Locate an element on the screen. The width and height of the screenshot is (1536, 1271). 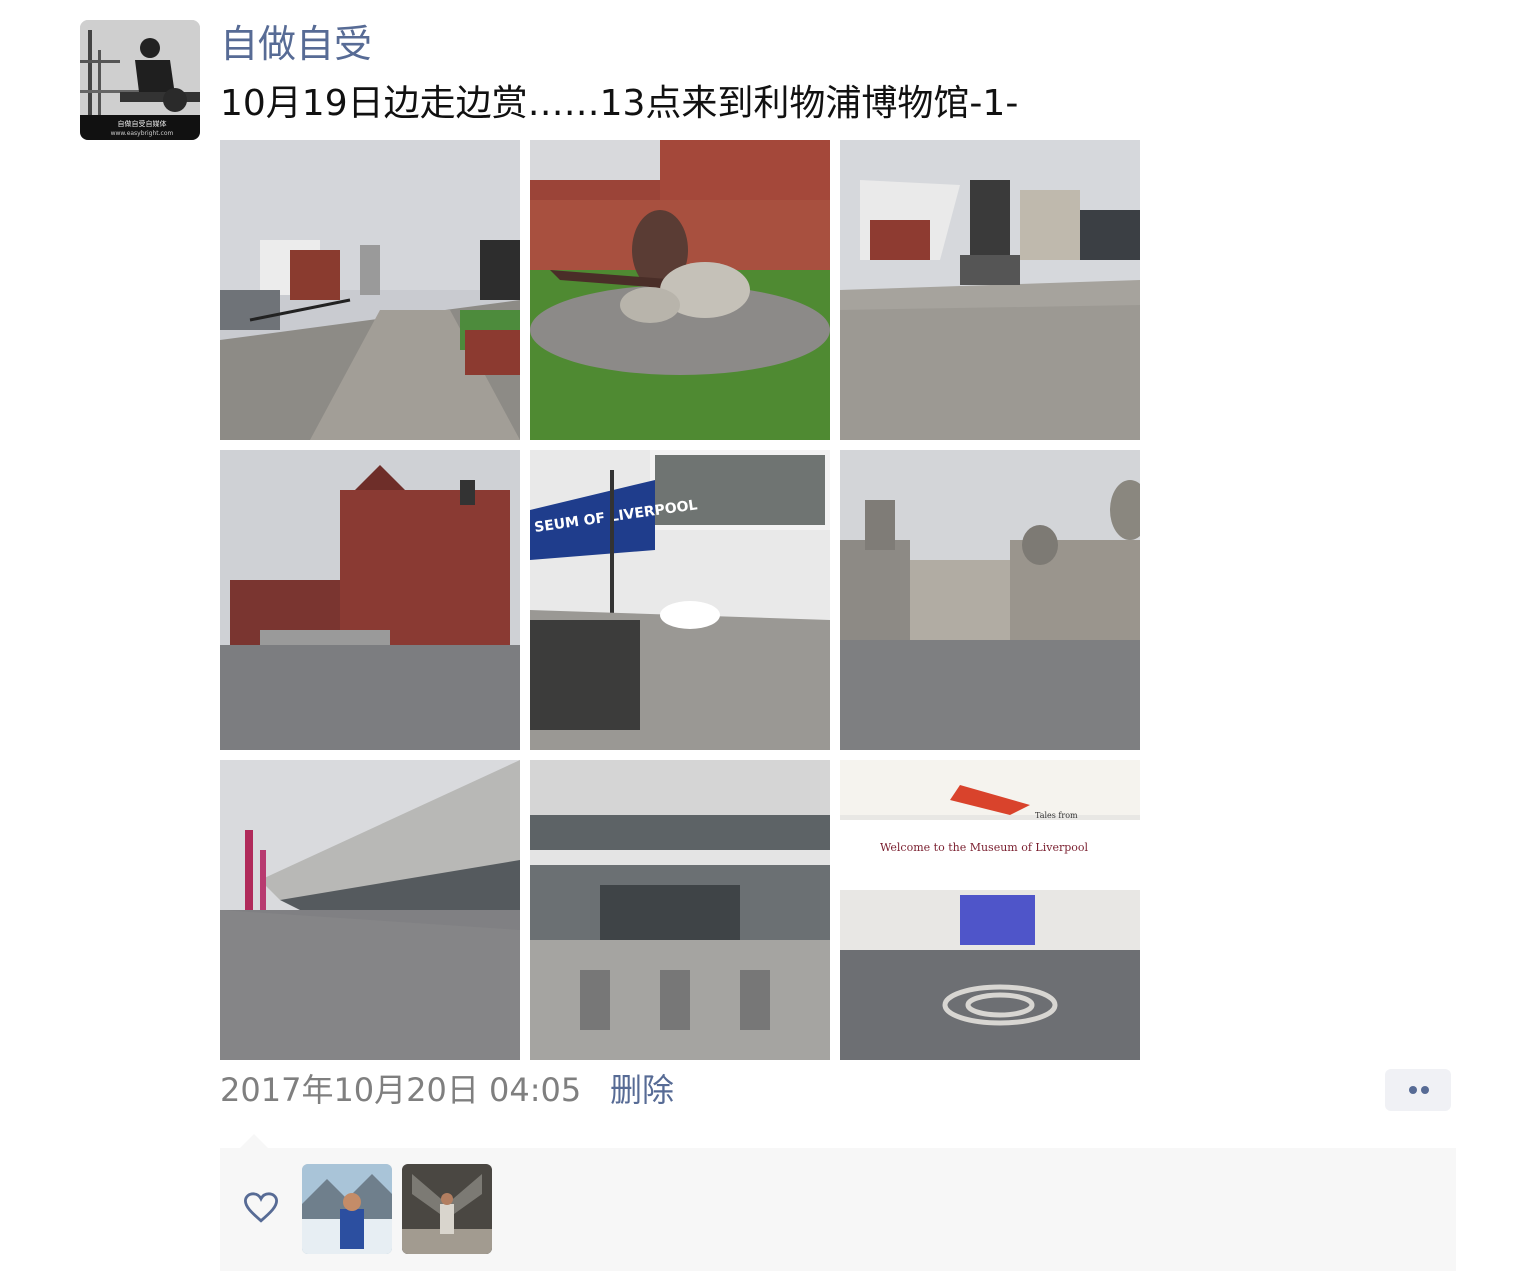
photo-museum-bridge is located at coordinates (990, 290).